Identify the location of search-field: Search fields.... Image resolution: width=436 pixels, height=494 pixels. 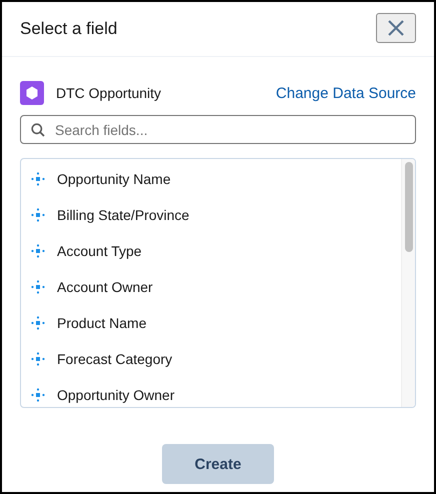
(218, 129).